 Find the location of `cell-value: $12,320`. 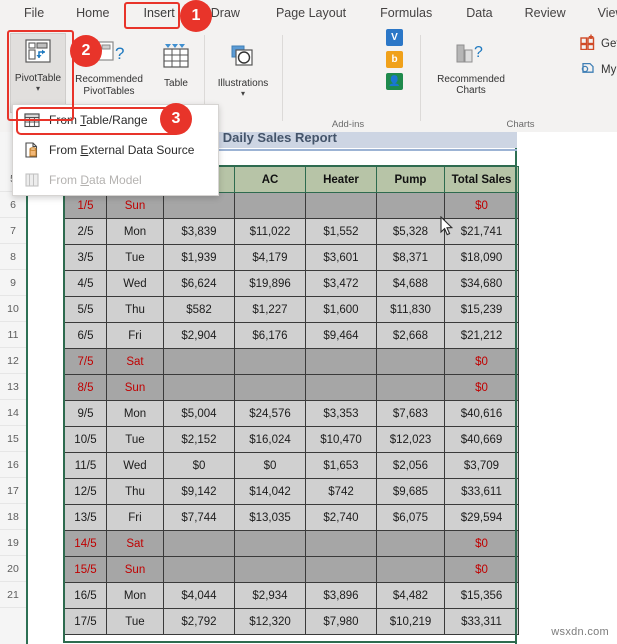

cell-value: $12,320 is located at coordinates (270, 621).